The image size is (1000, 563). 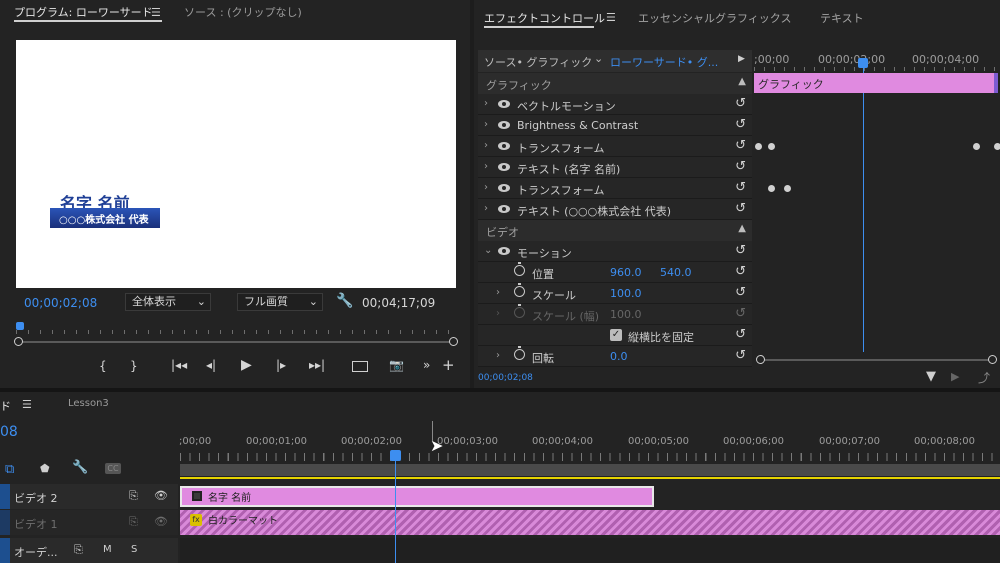 I want to click on step-back-icon: ◂|, so click(x=211, y=365).